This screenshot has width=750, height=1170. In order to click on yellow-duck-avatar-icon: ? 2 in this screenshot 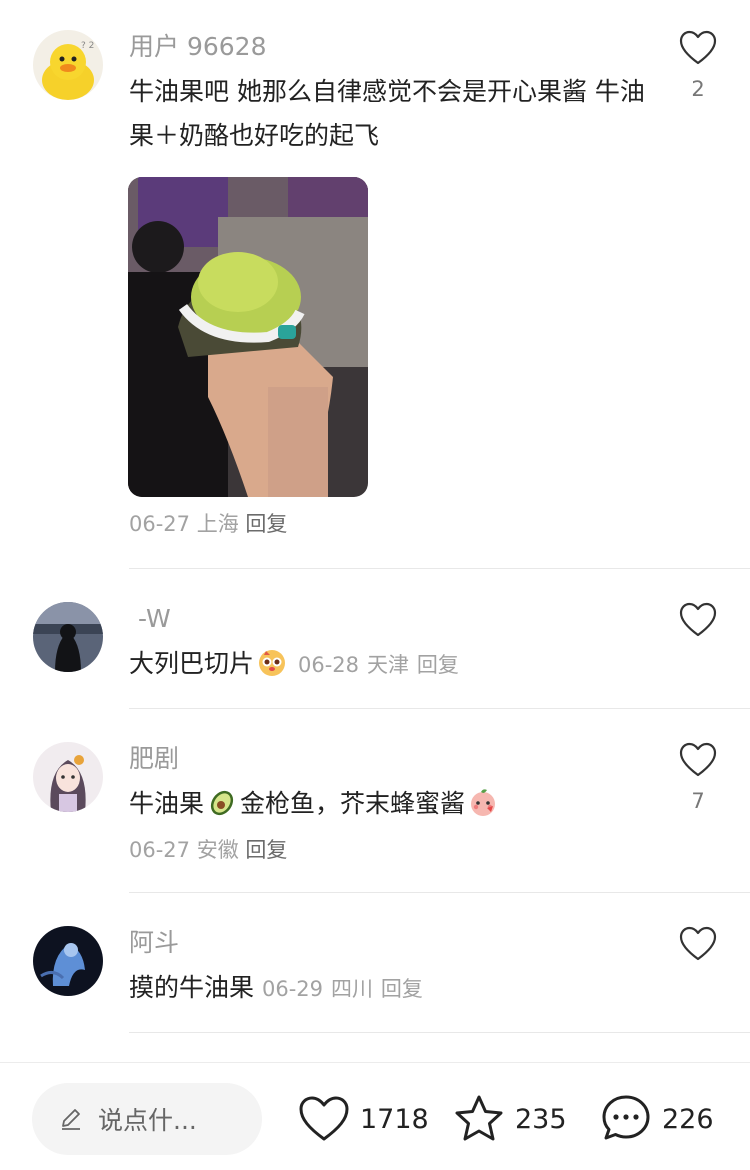, I will do `click(68, 65)`.